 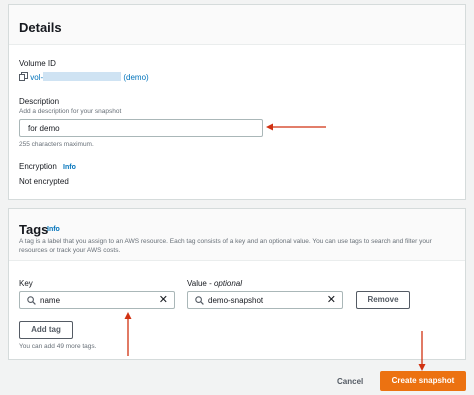 What do you see at coordinates (70, 111) in the screenshot?
I see `description-hint: Add a description for your snapshot` at bounding box center [70, 111].